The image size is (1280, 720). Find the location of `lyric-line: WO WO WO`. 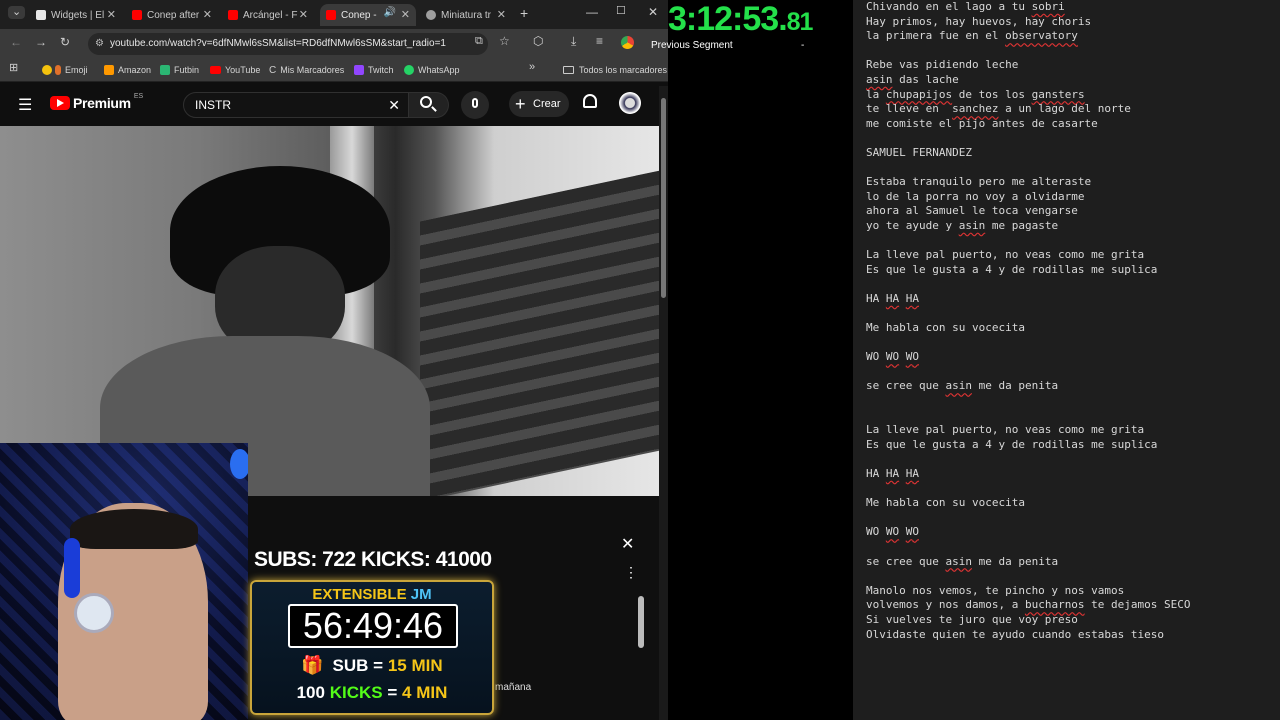

lyric-line: WO WO WO is located at coordinates (1073, 357).